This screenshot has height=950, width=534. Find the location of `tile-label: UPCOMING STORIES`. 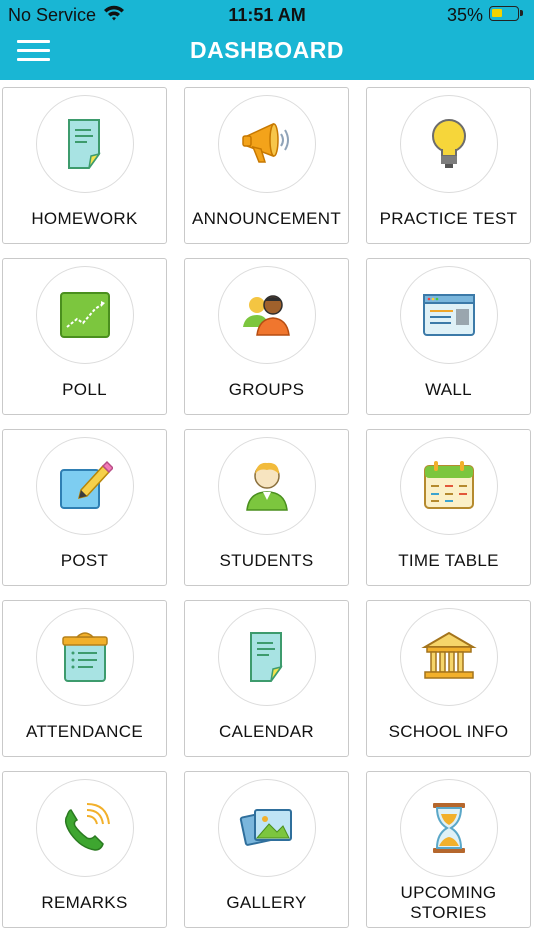

tile-label: UPCOMING STORIES is located at coordinates (448, 902).